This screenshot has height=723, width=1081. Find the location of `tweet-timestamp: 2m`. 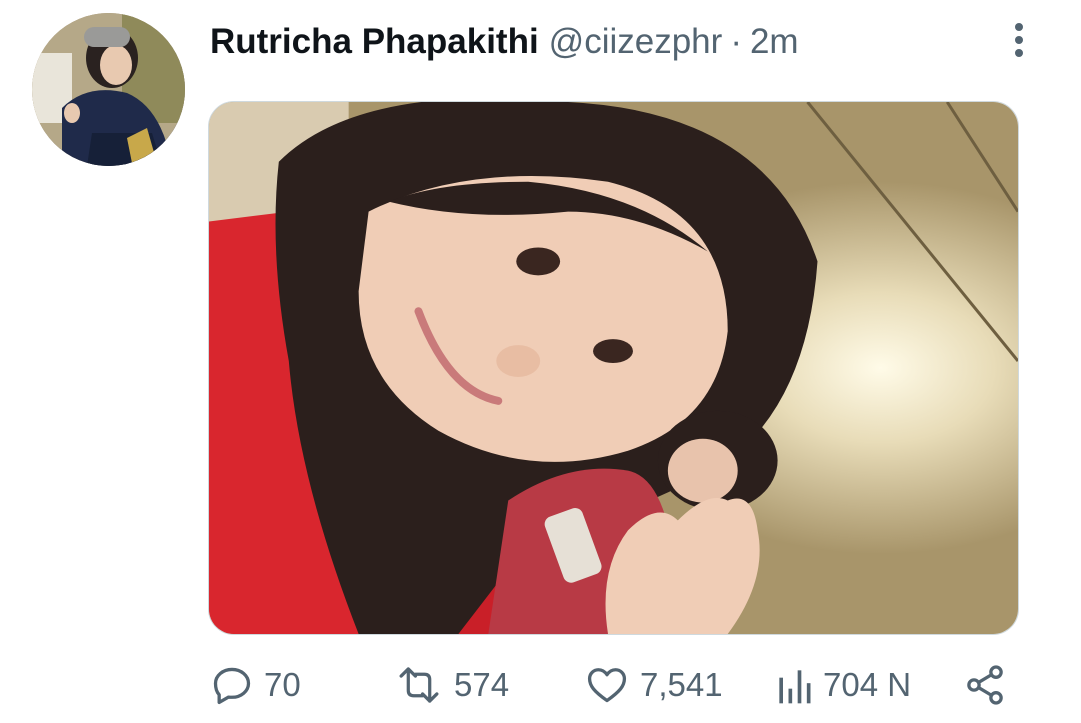

tweet-timestamp: 2m is located at coordinates (774, 42).